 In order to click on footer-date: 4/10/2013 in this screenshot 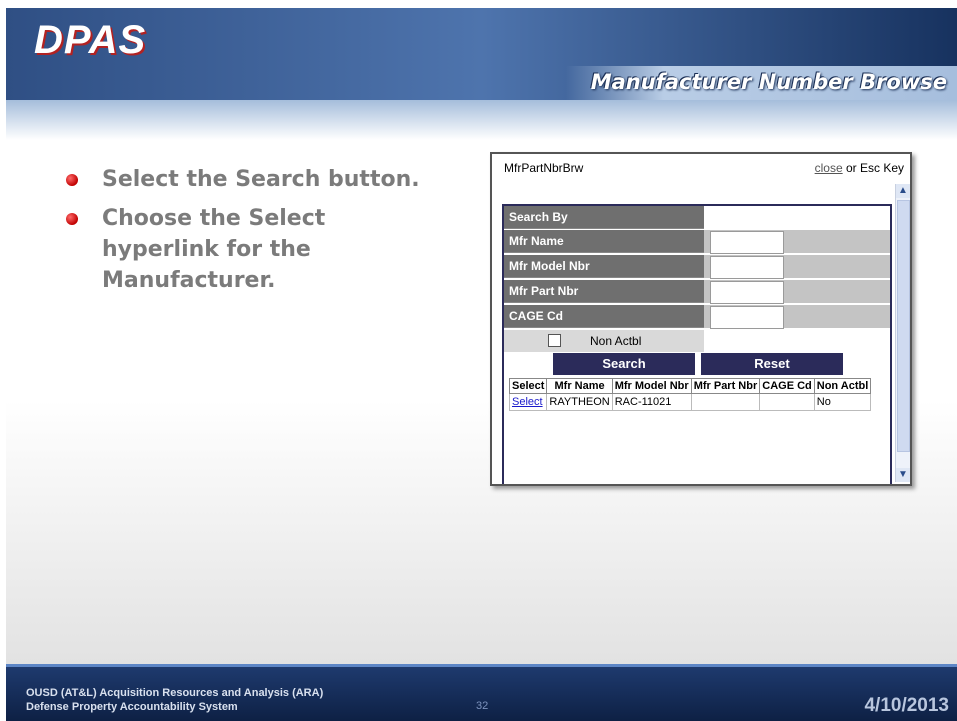, I will do `click(906, 705)`.